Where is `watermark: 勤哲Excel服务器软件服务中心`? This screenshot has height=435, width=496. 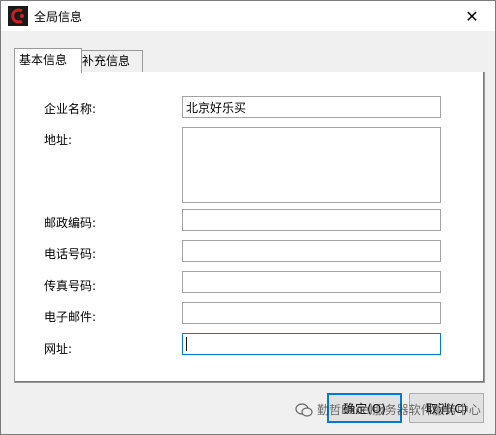 watermark: 勤哲Excel服务器软件服务中心 is located at coordinates (388, 409).